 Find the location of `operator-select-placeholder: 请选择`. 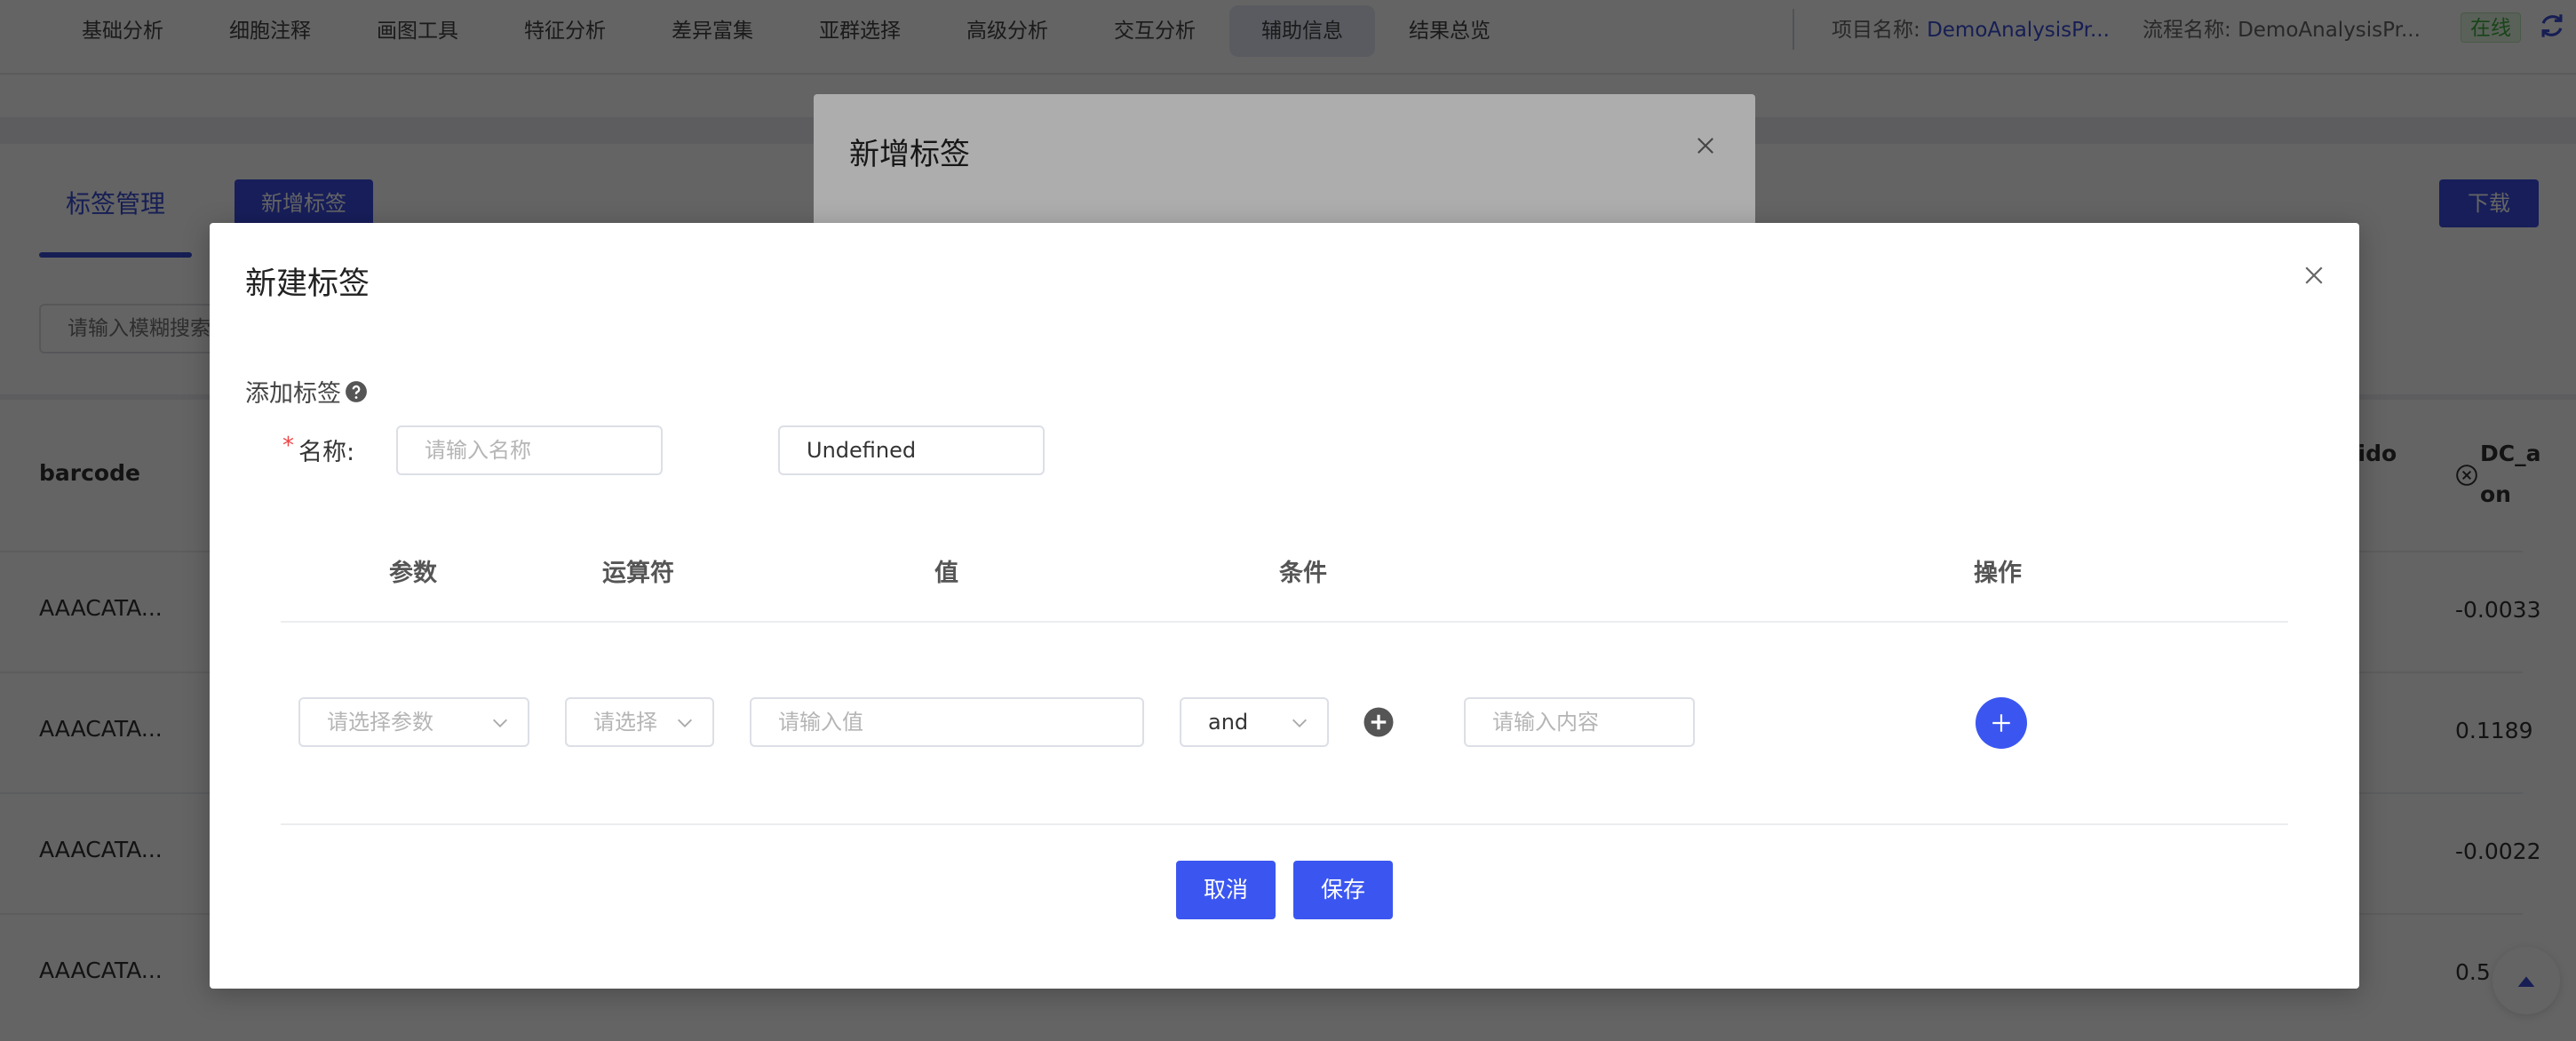

operator-select-placeholder: 请选择 is located at coordinates (625, 722).